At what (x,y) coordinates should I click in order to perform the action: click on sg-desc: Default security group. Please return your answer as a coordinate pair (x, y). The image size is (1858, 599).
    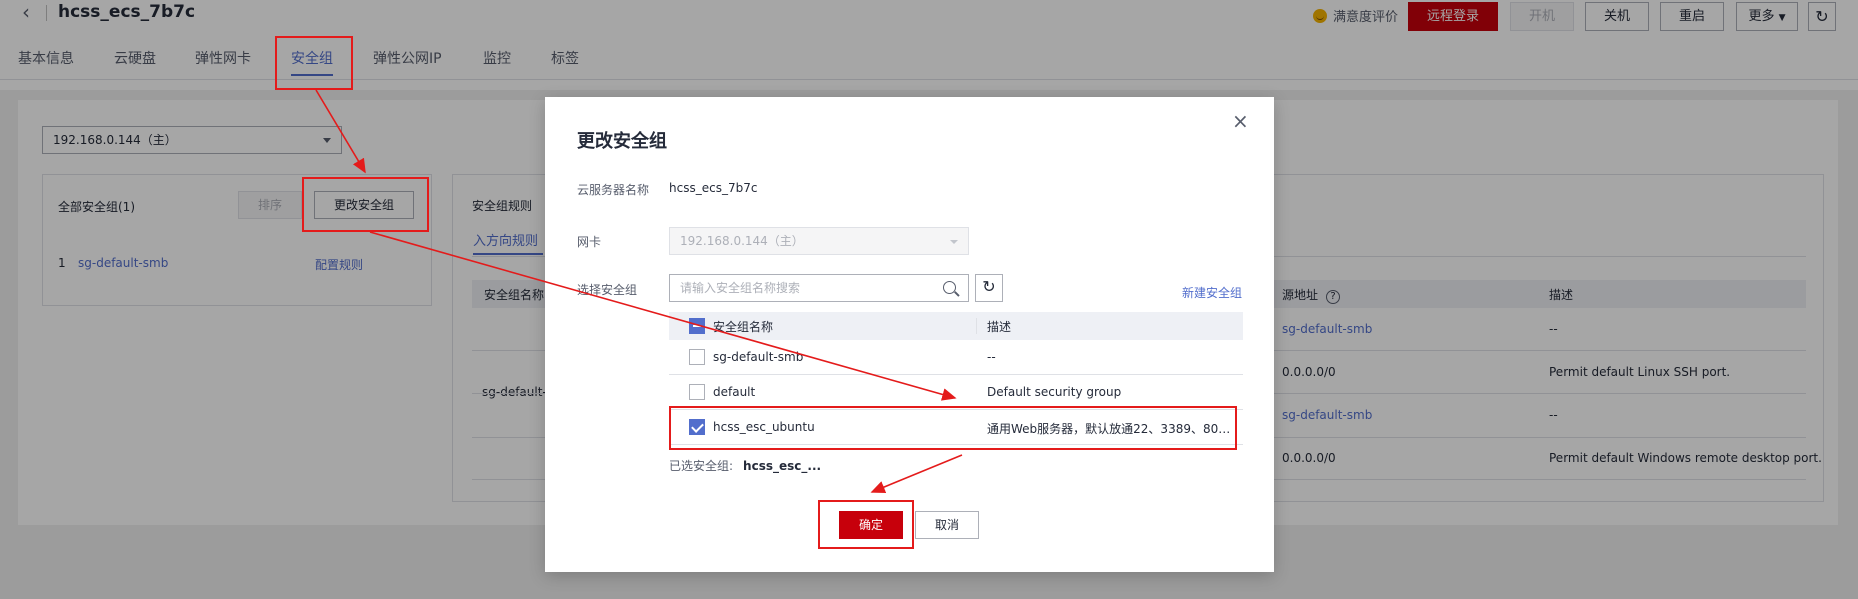
    Looking at the image, I should click on (1054, 392).